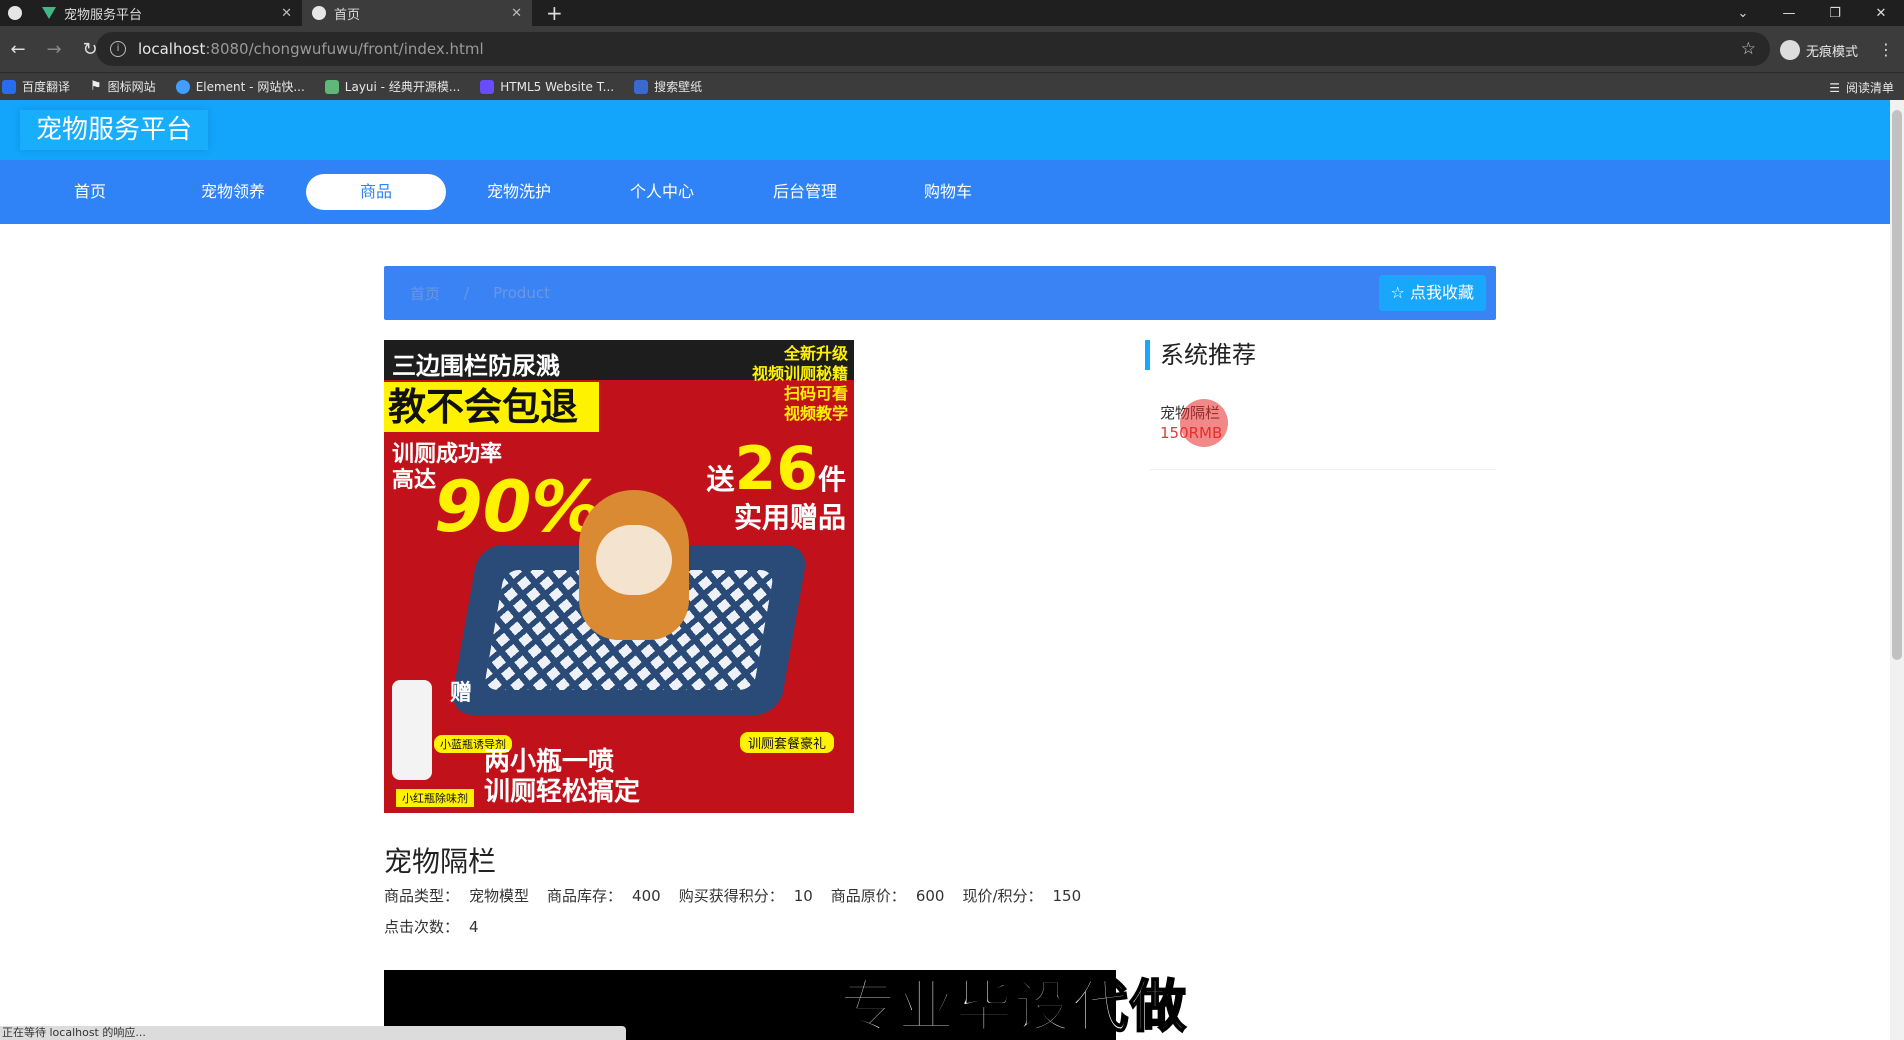 The height and width of the screenshot is (1040, 1904). Describe the element at coordinates (431, 926) in the screenshot. I see `attr-clicks: 点击次数： 4` at that location.